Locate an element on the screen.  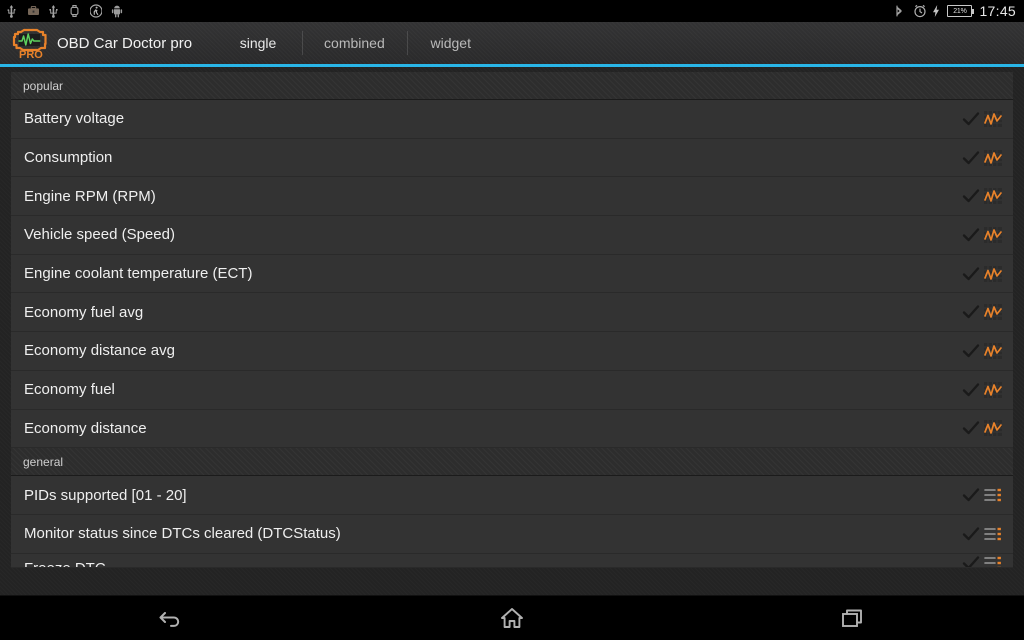
list-item: Vehicle speed (Speed) is located at coordinates (512, 235).